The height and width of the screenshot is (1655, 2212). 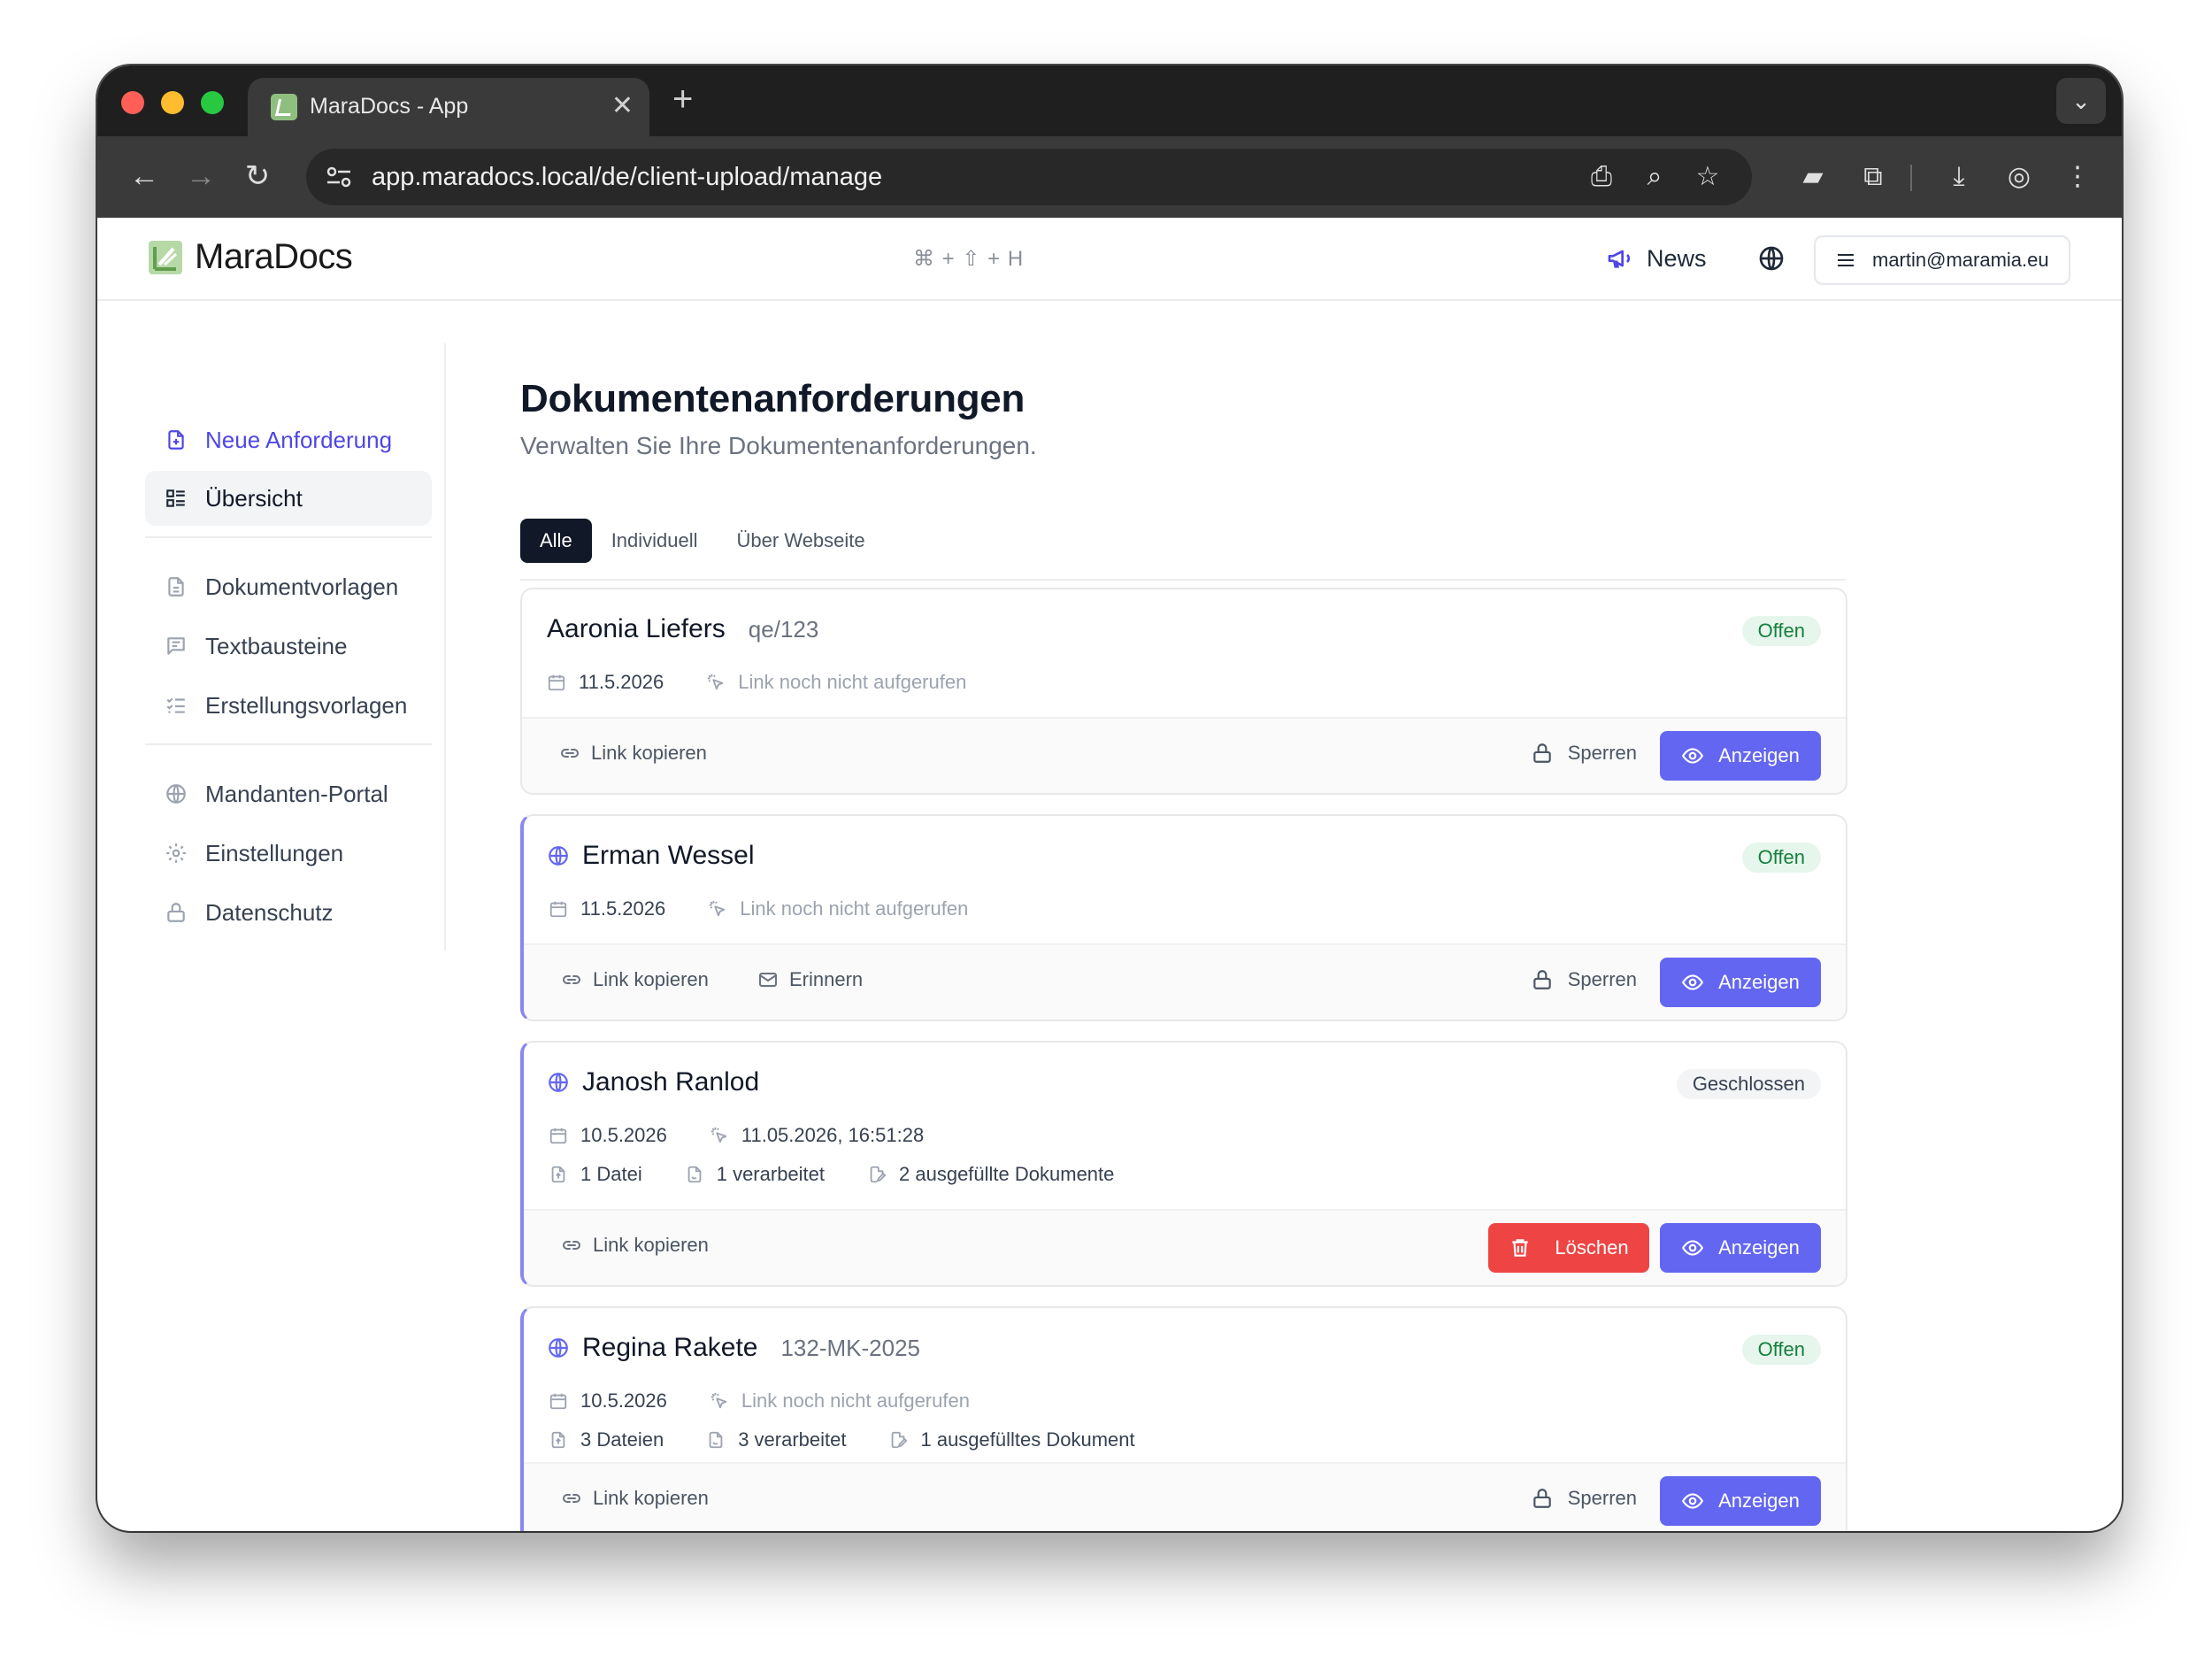 What do you see at coordinates (1602, 753) in the screenshot?
I see `lock-label: Sperren` at bounding box center [1602, 753].